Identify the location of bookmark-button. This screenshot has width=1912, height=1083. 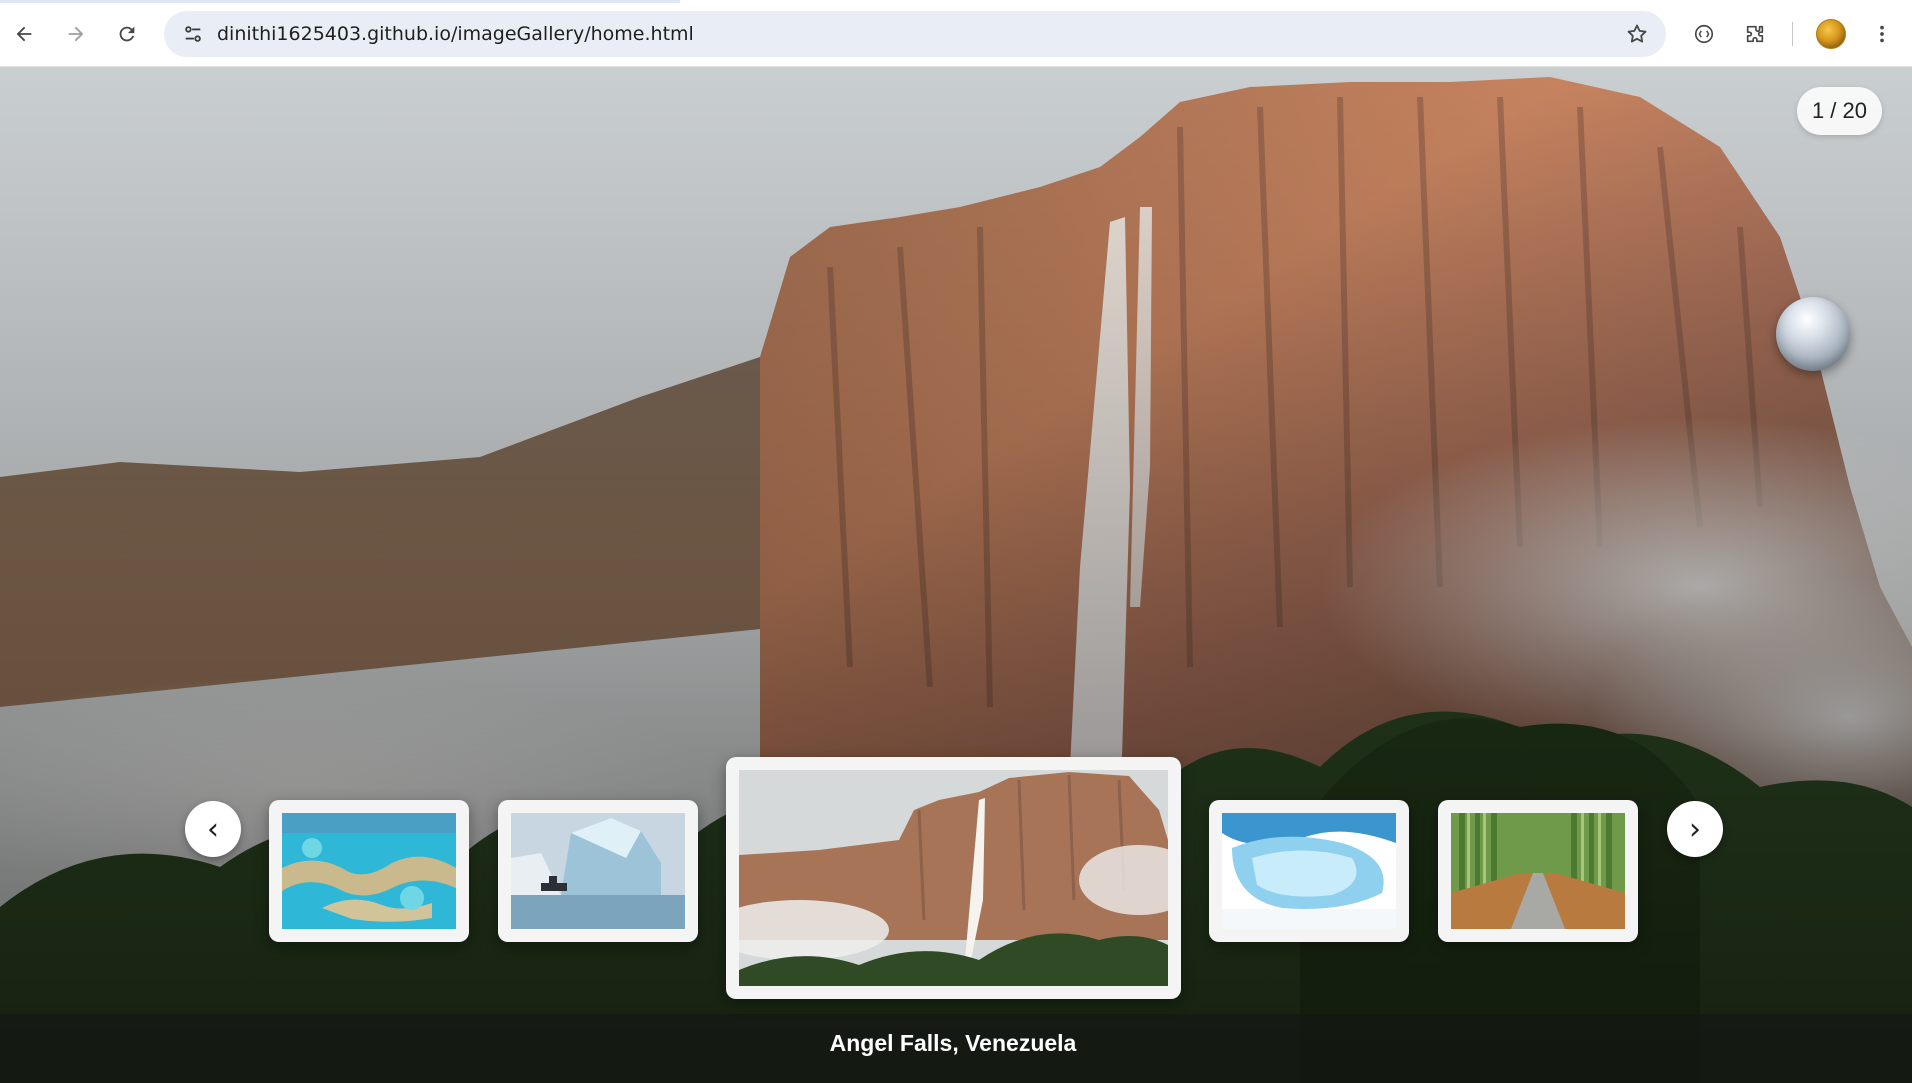
(1637, 34).